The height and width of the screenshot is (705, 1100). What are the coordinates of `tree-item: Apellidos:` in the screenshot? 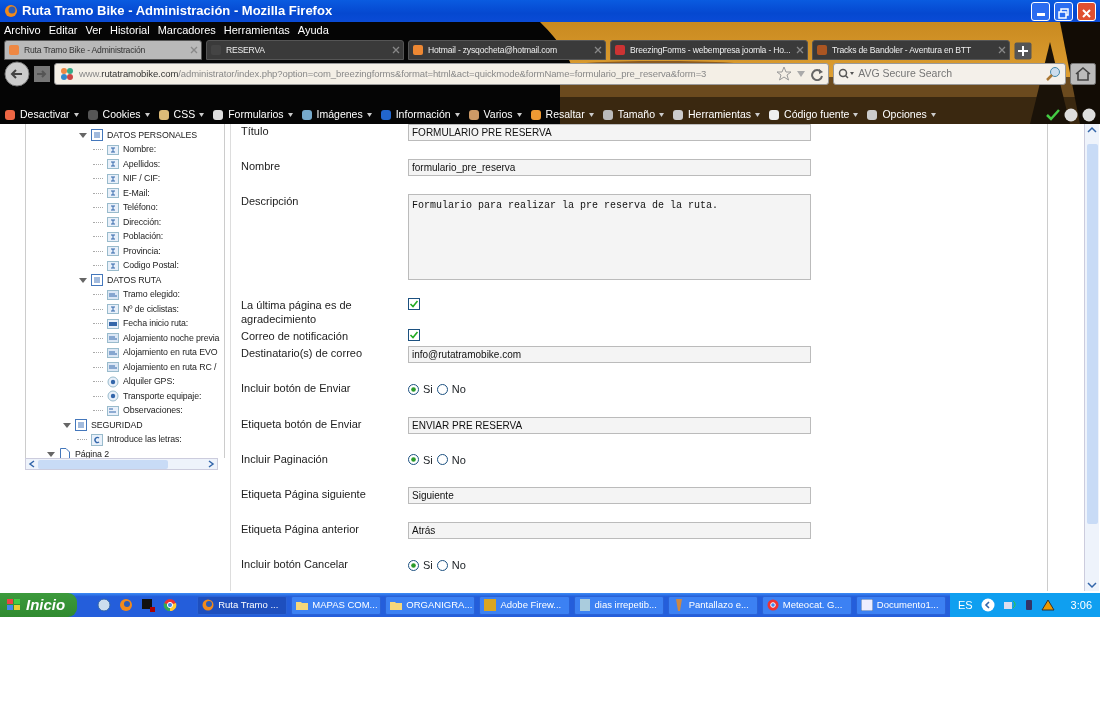 It's located at (142, 164).